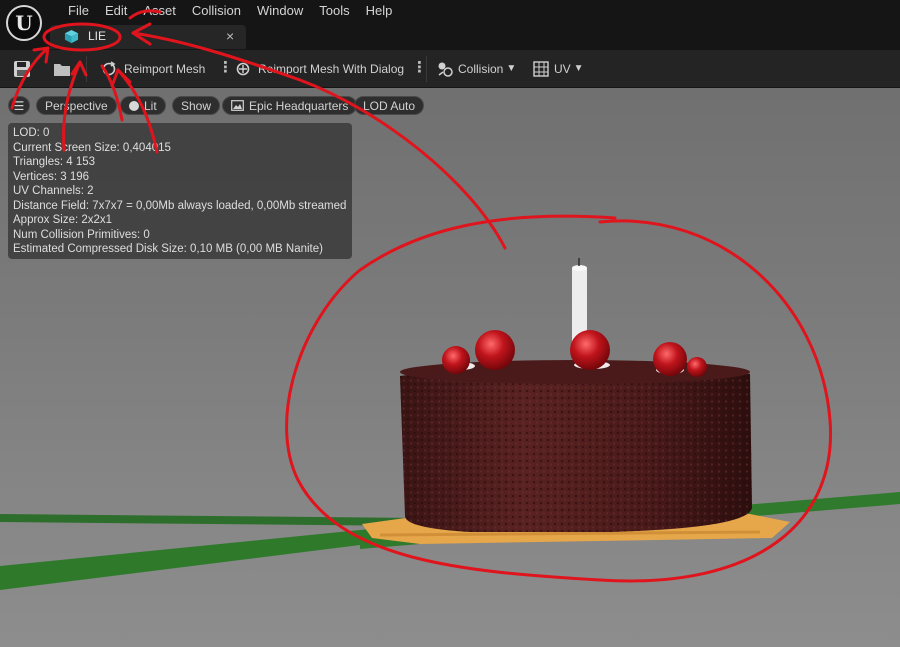  What do you see at coordinates (109, 67) in the screenshot?
I see `reimport-icon` at bounding box center [109, 67].